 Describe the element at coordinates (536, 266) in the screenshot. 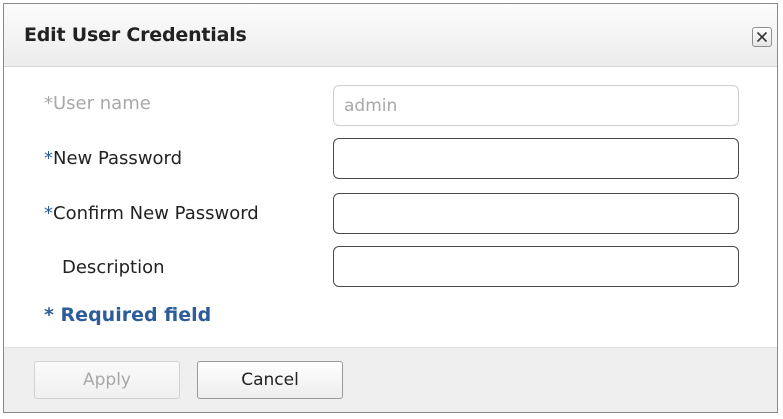

I see `description-field` at that location.